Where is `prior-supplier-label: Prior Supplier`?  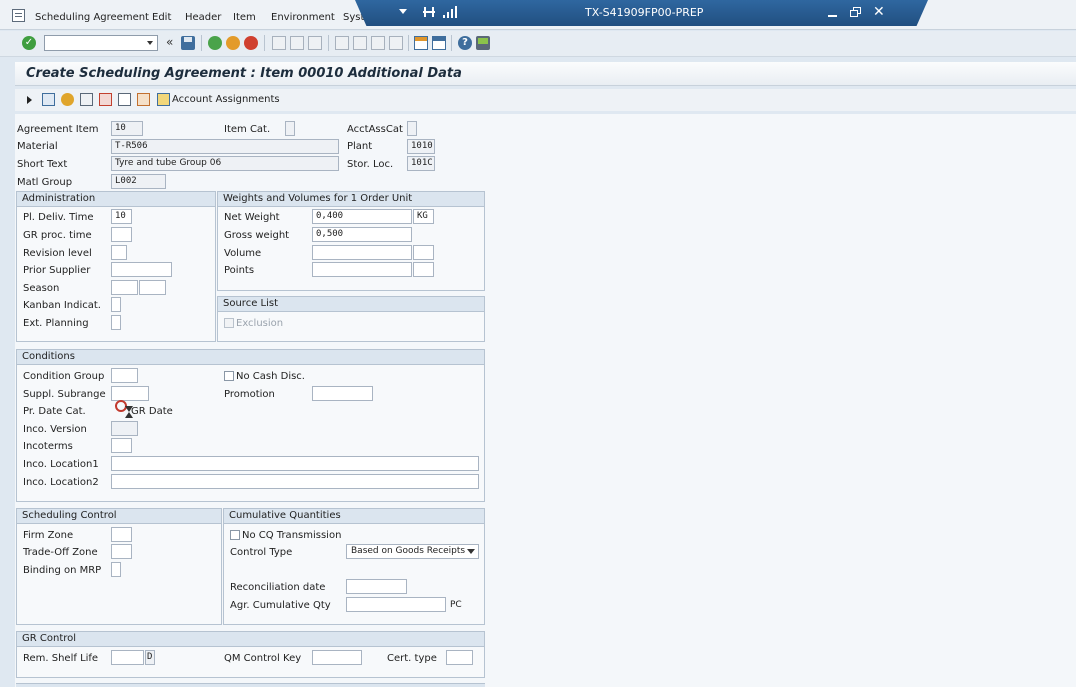 prior-supplier-label: Prior Supplier is located at coordinates (57, 270).